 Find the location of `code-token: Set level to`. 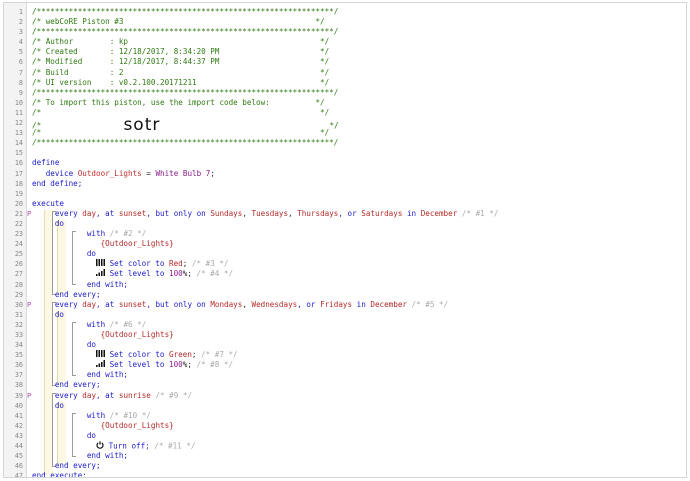

code-token: Set level to is located at coordinates (137, 274).